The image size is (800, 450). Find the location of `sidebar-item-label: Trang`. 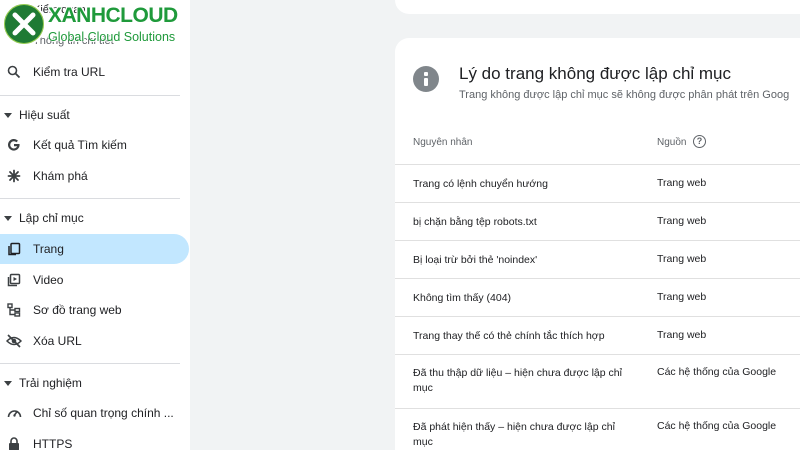

sidebar-item-label: Trang is located at coordinates (48, 249).